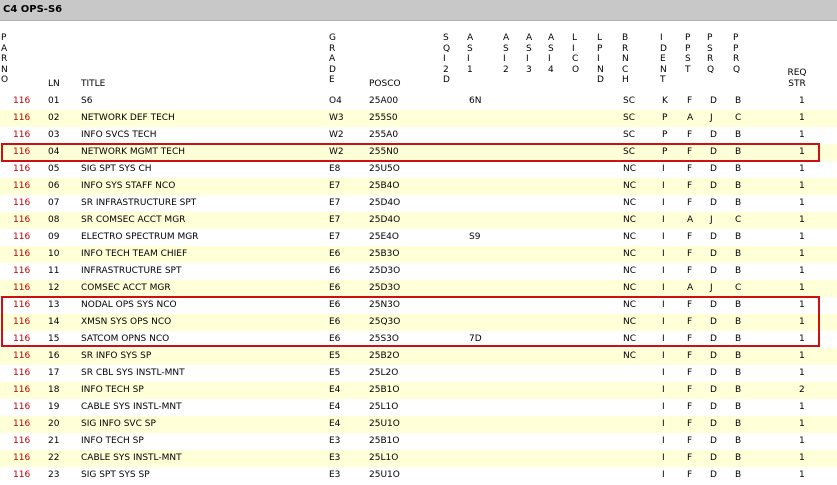 This screenshot has width=837, height=485. Describe the element at coordinates (119, 135) in the screenshot. I see `cell-title: INFO SVCS TECH` at that location.